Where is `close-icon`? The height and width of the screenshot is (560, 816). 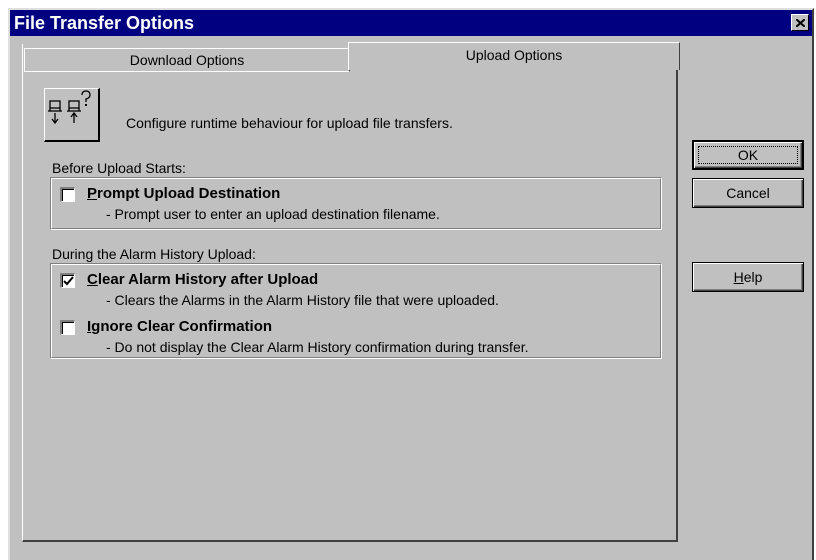 close-icon is located at coordinates (800, 22).